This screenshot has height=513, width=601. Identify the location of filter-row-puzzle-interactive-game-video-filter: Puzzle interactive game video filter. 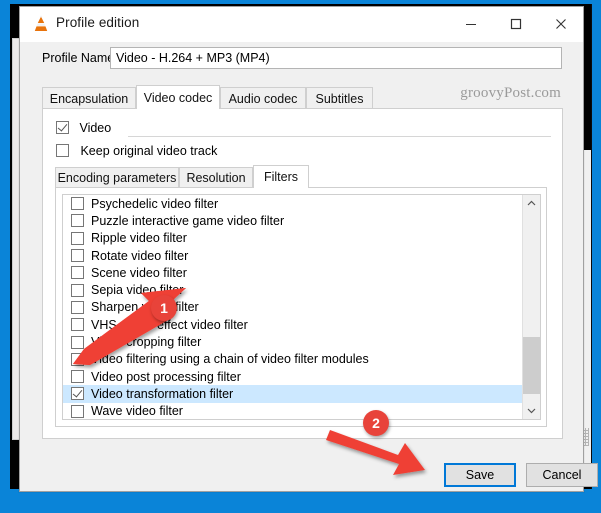
(293, 220).